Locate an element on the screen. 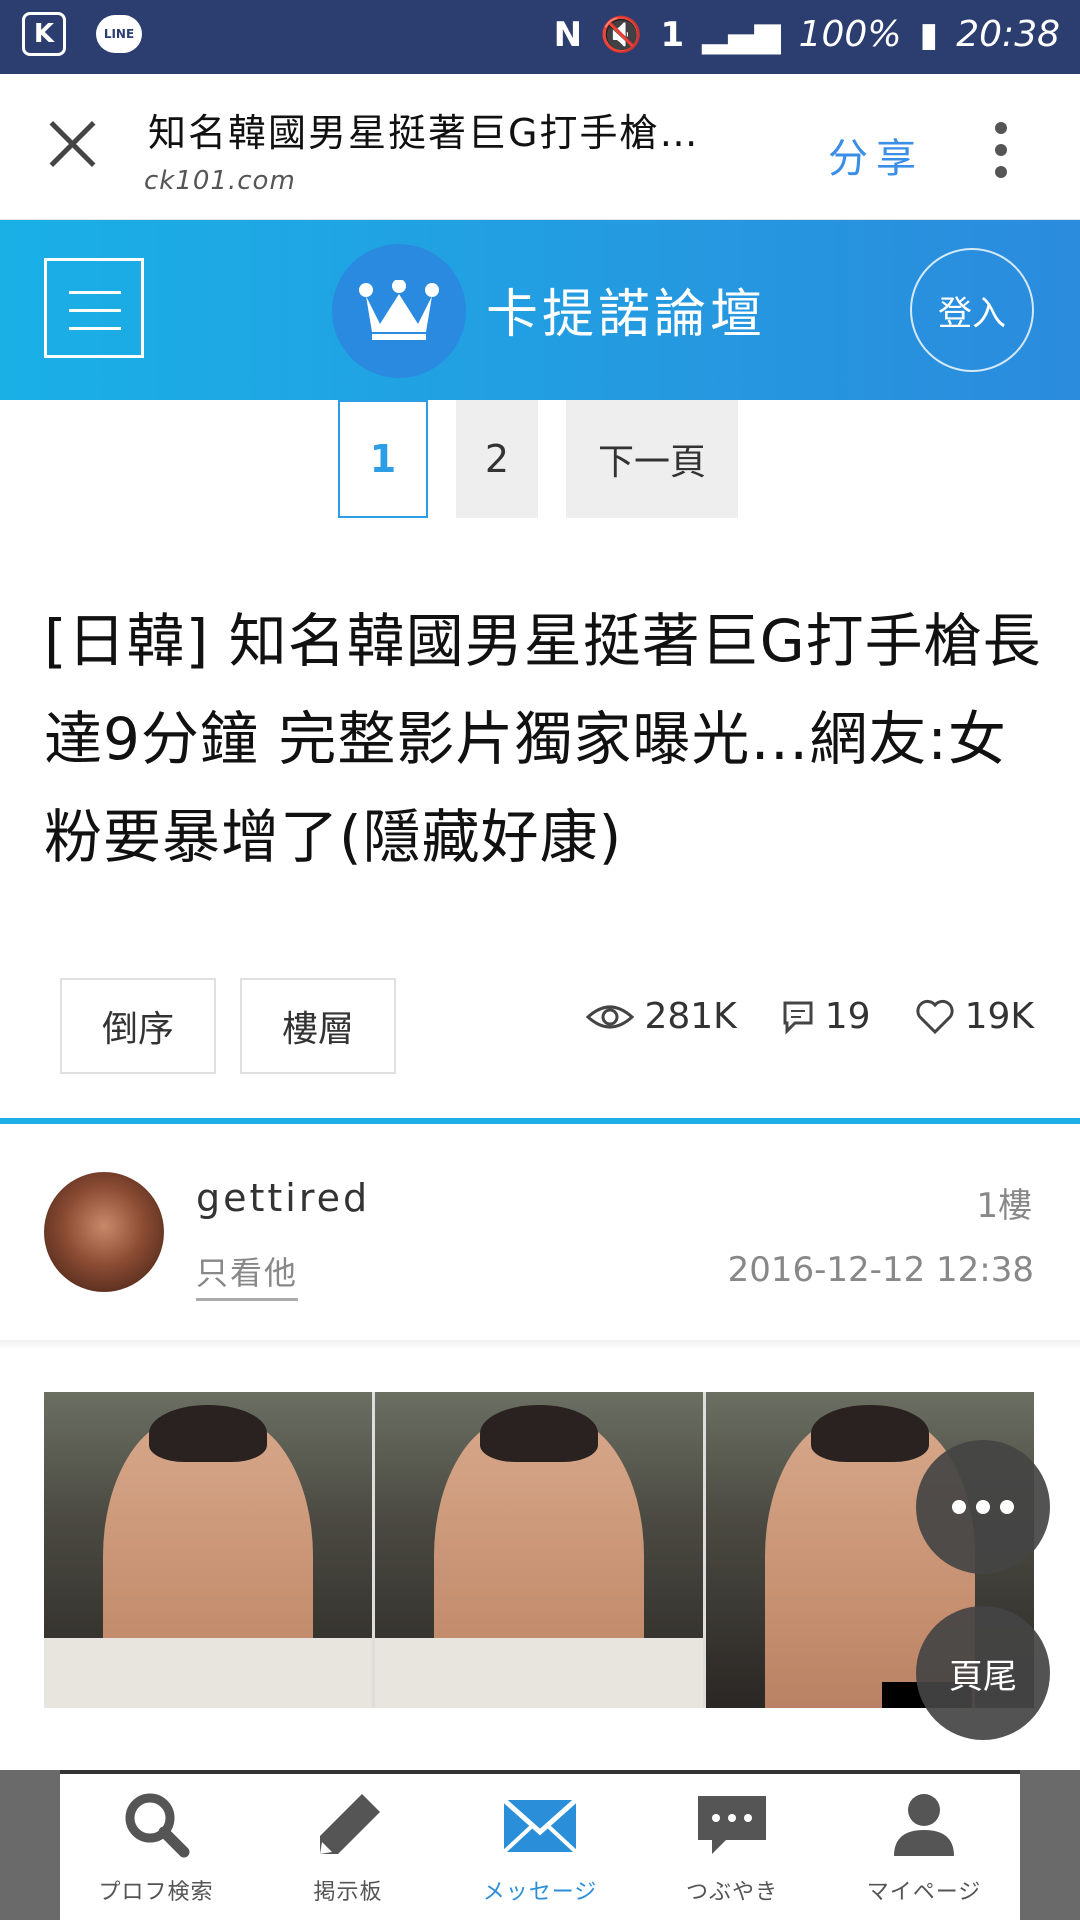 This screenshot has height=1920, width=1080. nav-item-my-page: マイページ is located at coordinates (924, 1847).